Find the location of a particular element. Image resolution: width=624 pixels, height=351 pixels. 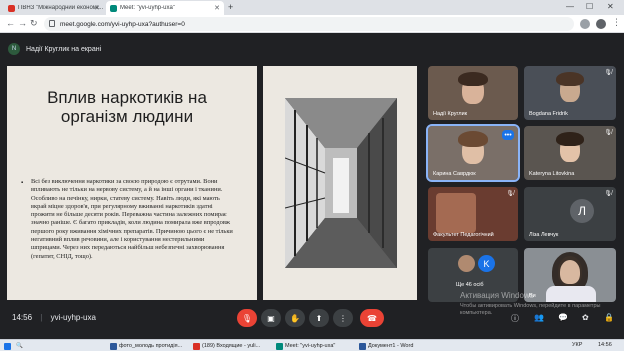

windows-logo-icon is located at coordinates (7, 346).